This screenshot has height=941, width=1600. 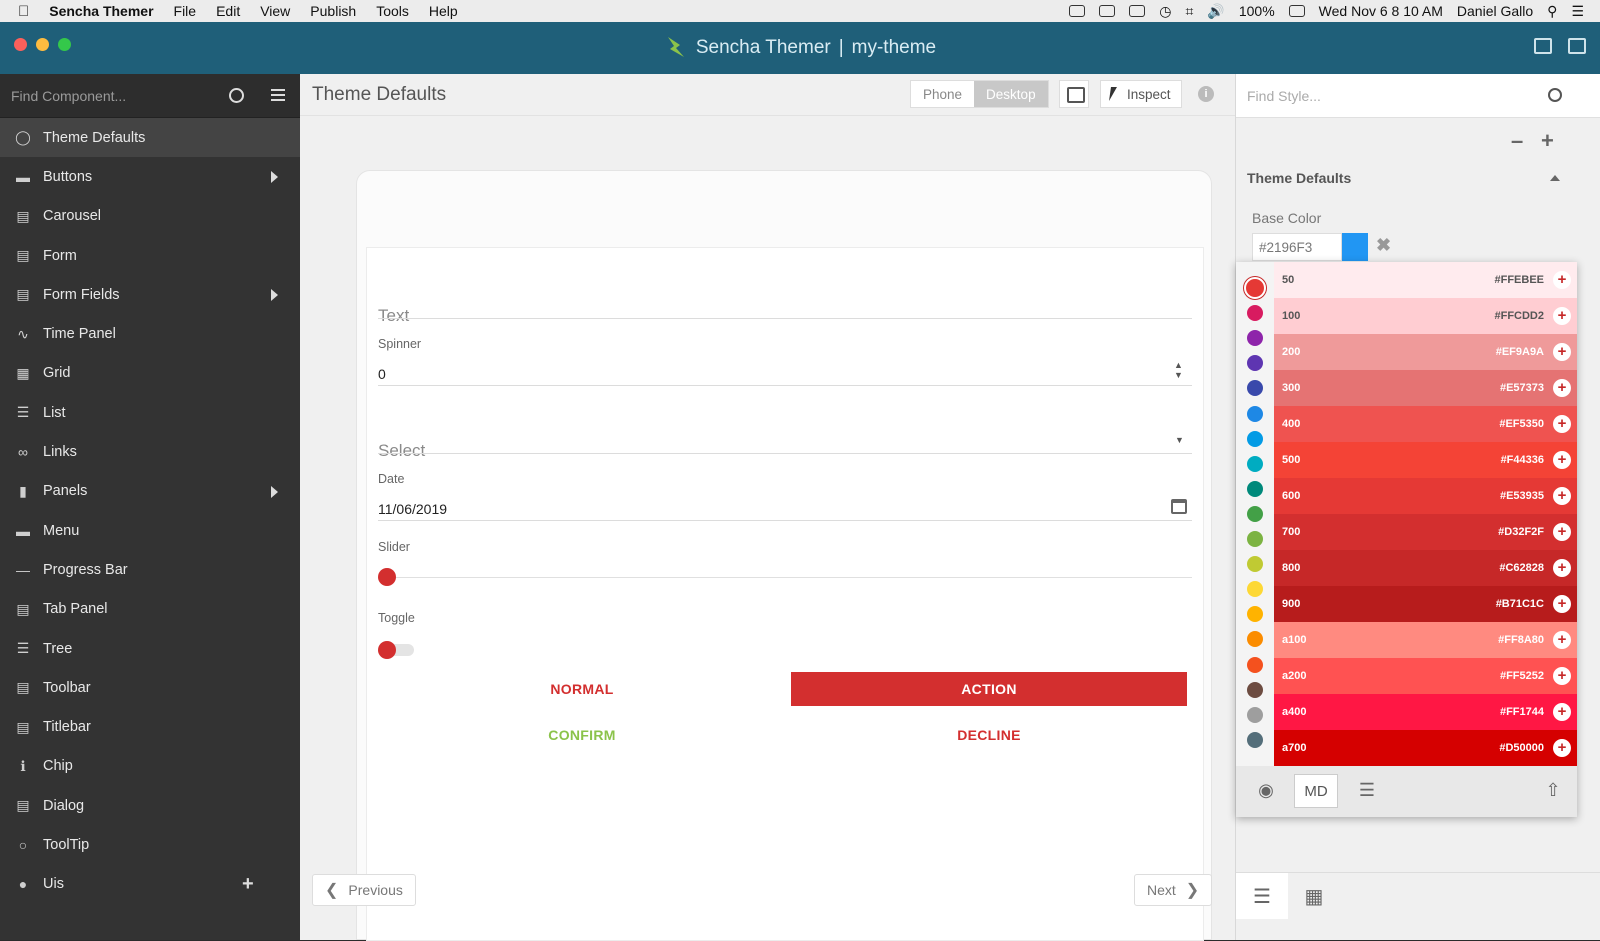 What do you see at coordinates (1266, 790) in the screenshot?
I see `palette-icon: ◉` at bounding box center [1266, 790].